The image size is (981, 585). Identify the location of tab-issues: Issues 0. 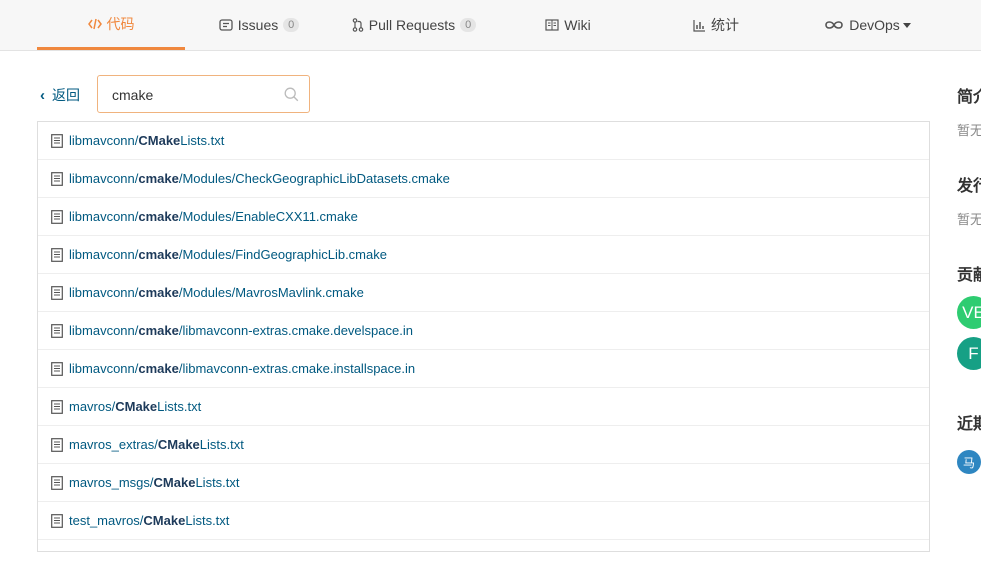
(259, 25).